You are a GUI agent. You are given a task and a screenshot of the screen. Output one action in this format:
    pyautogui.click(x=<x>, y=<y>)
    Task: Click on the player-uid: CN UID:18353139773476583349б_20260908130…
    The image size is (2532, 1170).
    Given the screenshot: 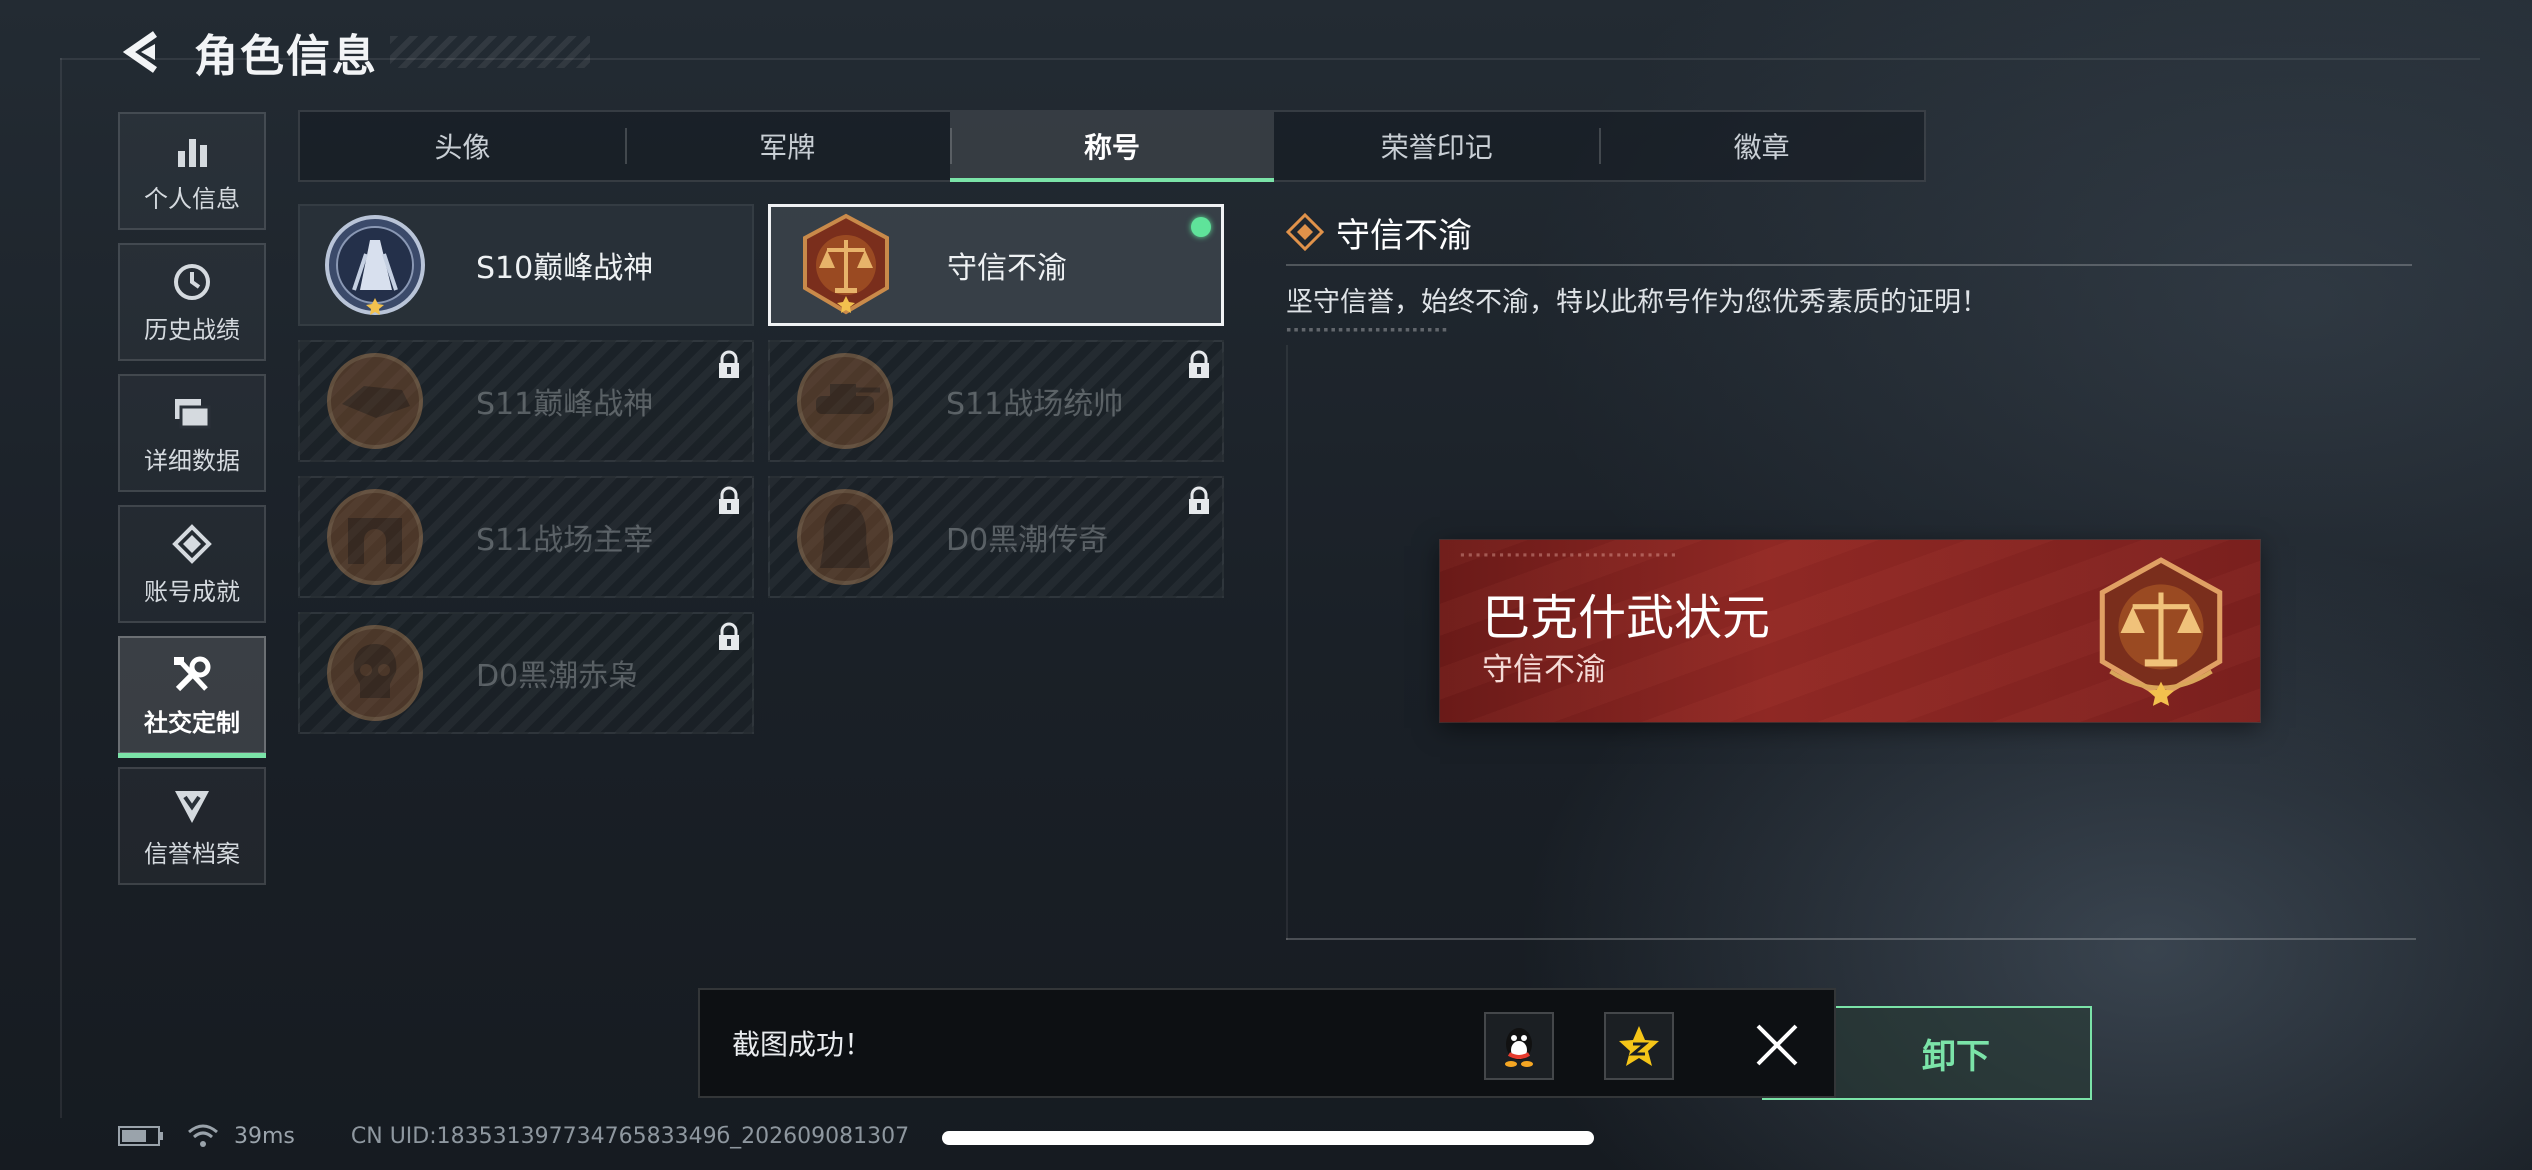 What is the action you would take?
    pyautogui.click(x=630, y=1136)
    